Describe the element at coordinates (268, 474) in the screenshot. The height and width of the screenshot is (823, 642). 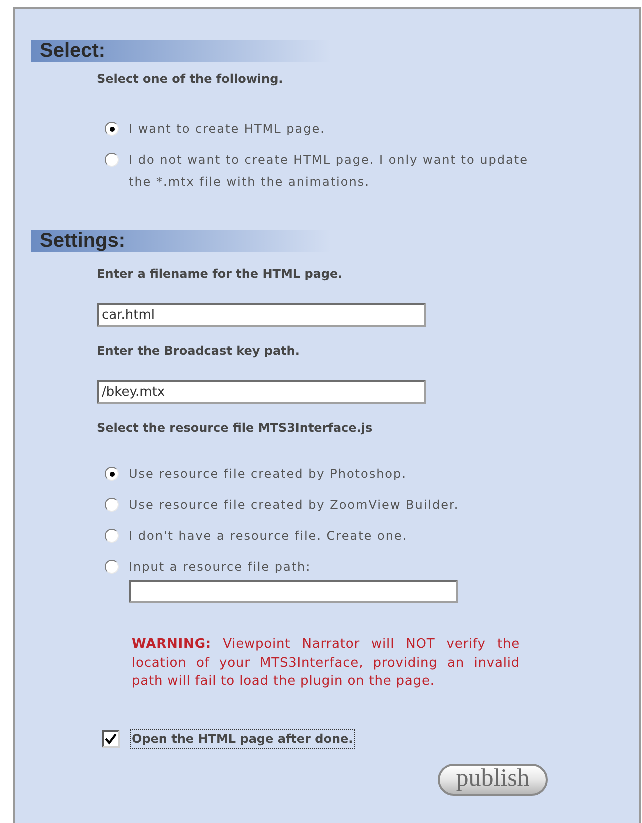
I see `option-label: Use resource file created by Photoshop.` at that location.